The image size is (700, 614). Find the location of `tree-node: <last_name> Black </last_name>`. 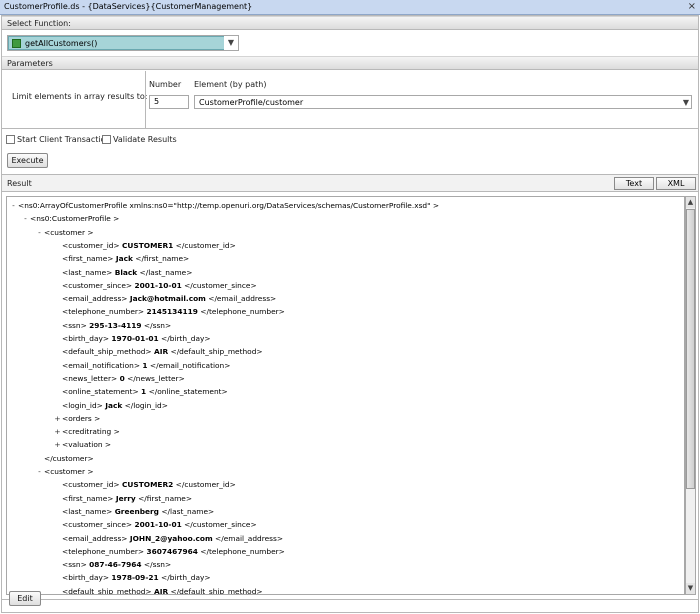

tree-node: <last_name> Black </last_name> is located at coordinates (122, 273).